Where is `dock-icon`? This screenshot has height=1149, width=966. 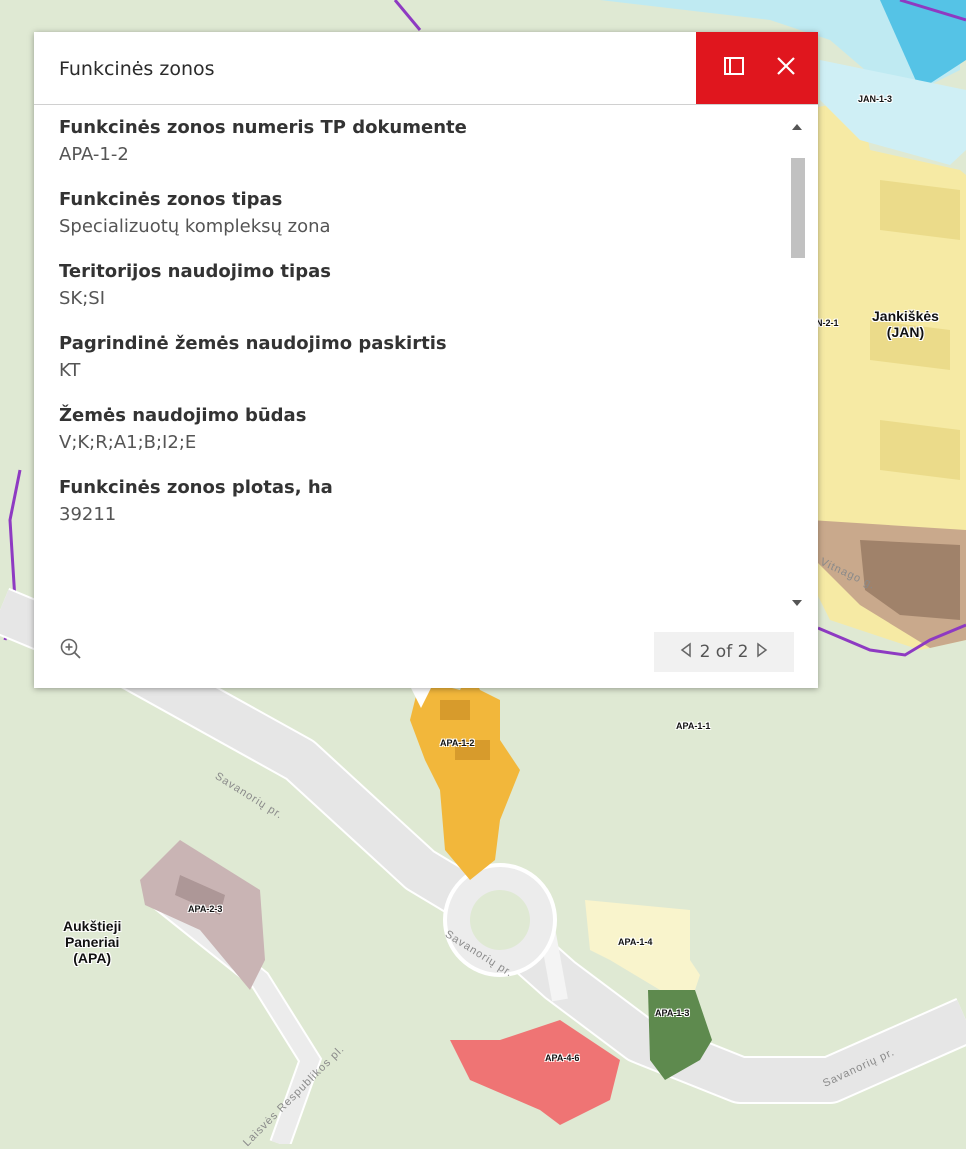
dock-icon is located at coordinates (734, 68).